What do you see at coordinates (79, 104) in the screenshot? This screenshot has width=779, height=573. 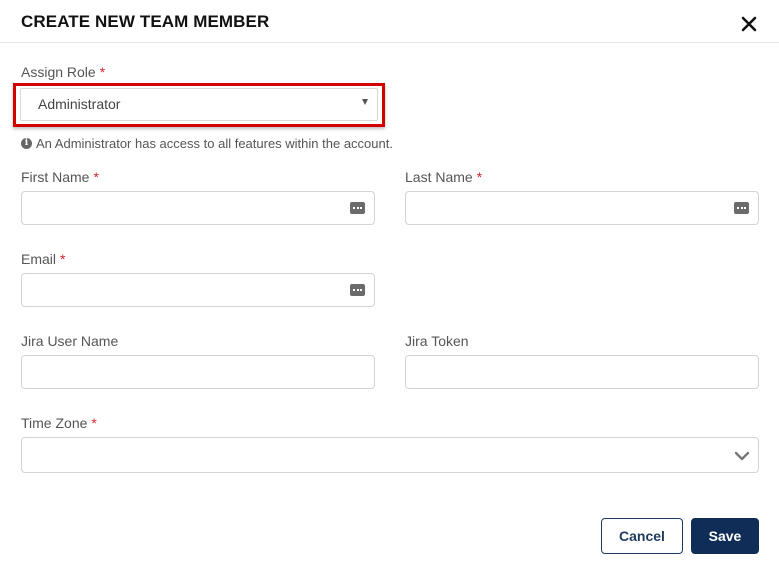 I see `assign-role-value: Administrator` at bounding box center [79, 104].